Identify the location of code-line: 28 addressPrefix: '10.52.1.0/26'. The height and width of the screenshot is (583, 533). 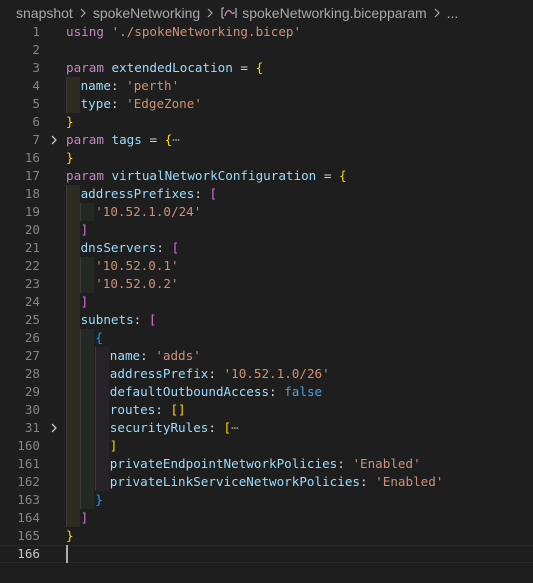
(266, 374).